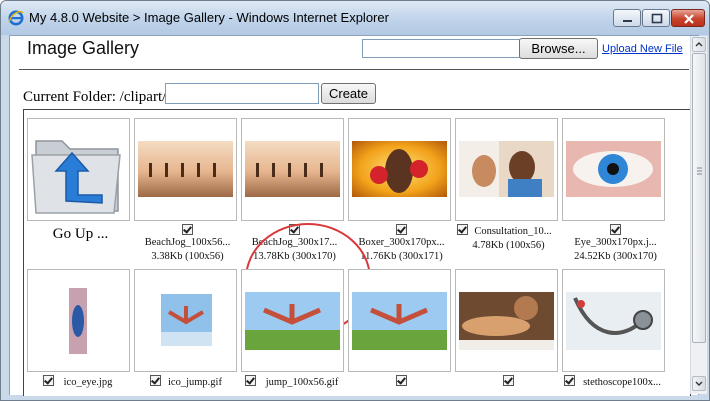 The height and width of the screenshot is (401, 710). I want to click on eye-icon-image, so click(78, 321).